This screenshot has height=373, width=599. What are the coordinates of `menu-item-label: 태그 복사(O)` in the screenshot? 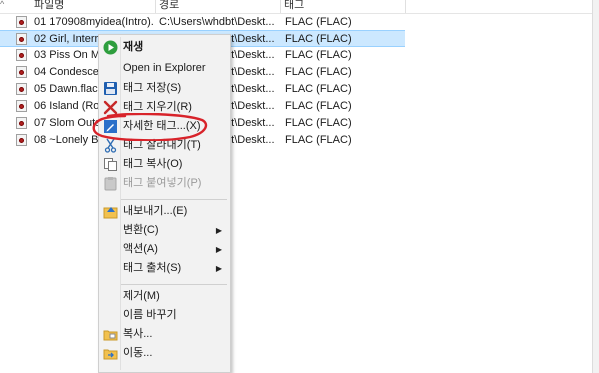 It's located at (153, 164).